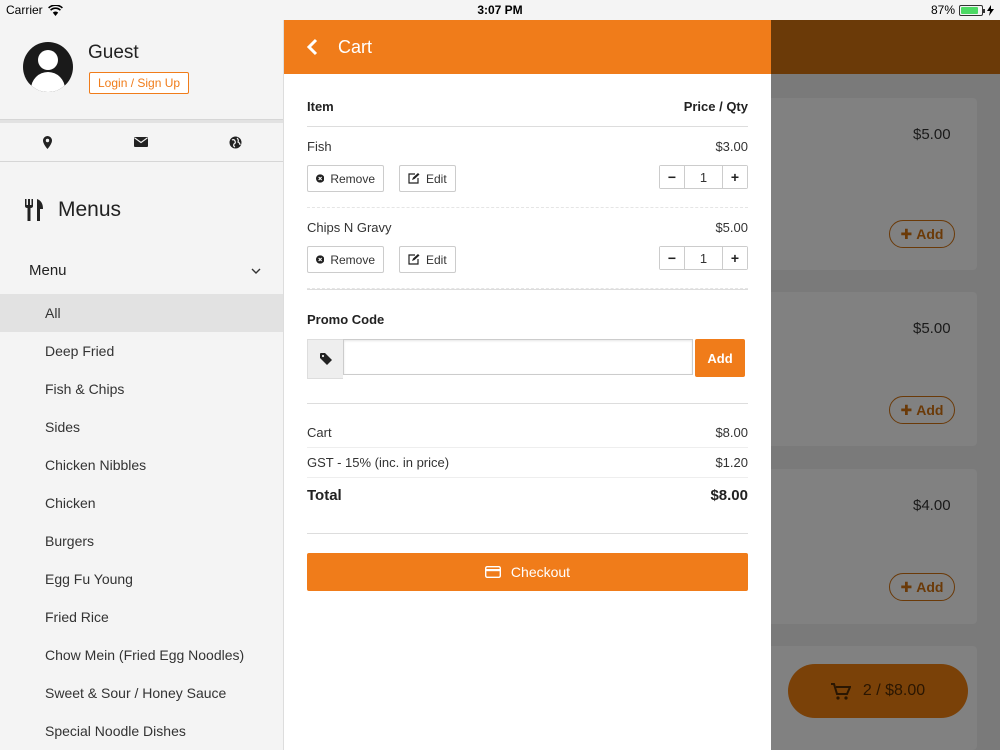 The image size is (1000, 750). I want to click on user-name: Guest, so click(113, 52).